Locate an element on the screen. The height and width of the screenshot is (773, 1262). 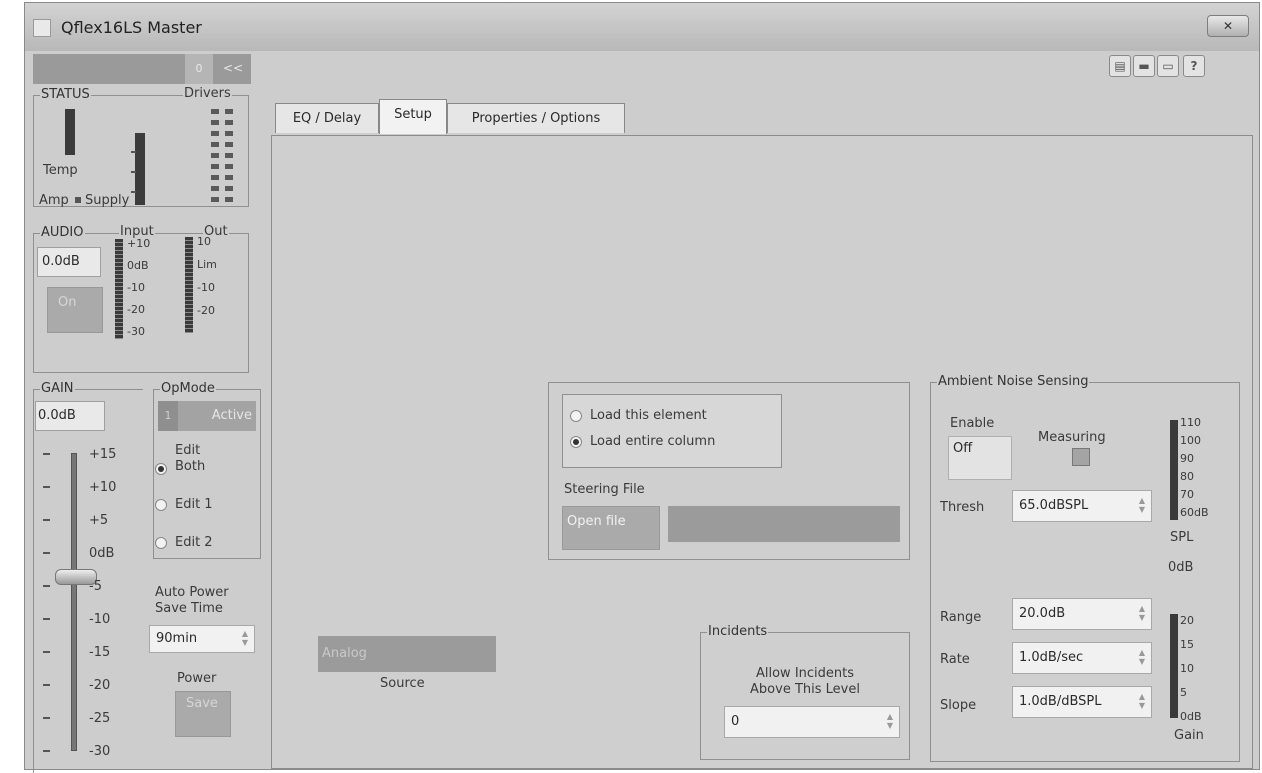
measuring-indicator is located at coordinates (1081, 457).